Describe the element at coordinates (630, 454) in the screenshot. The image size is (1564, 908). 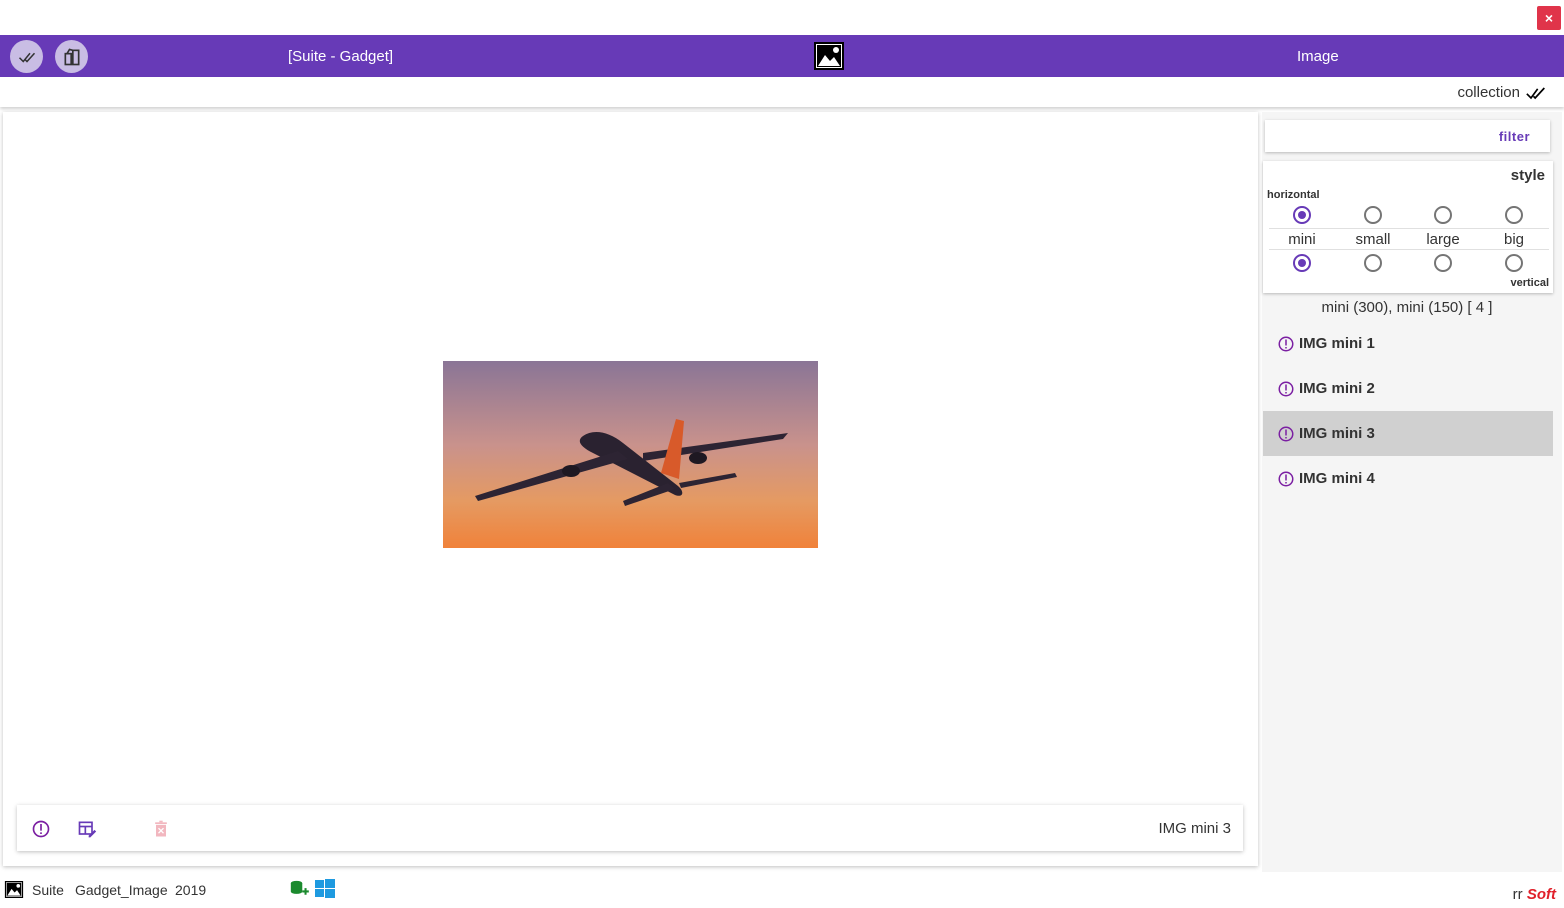
I see `airplane-image` at that location.